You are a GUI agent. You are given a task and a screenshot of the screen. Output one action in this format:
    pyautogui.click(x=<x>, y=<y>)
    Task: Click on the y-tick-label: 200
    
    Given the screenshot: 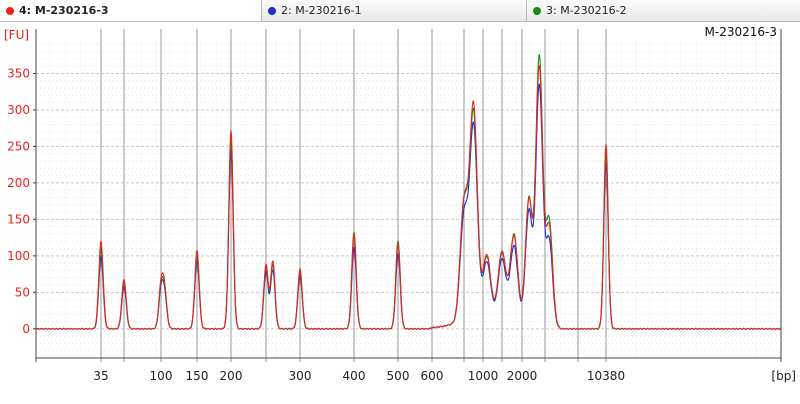 What is the action you would take?
    pyautogui.click(x=18, y=183)
    